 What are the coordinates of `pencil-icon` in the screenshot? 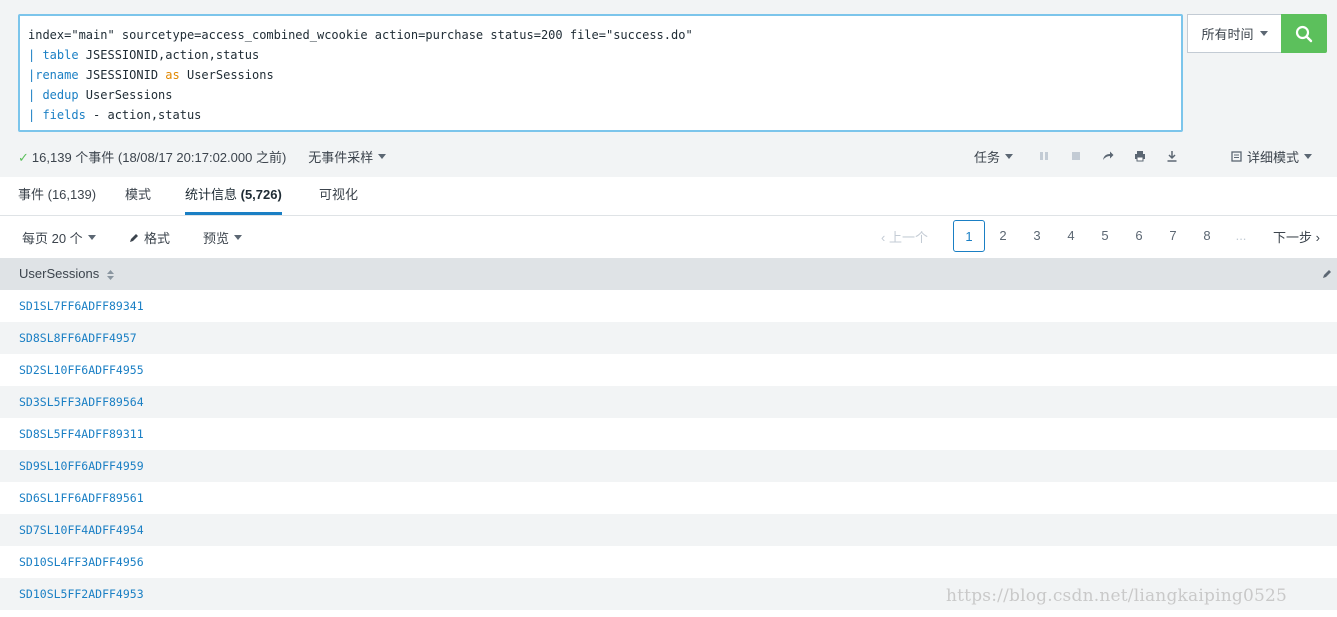 It's located at (134, 237).